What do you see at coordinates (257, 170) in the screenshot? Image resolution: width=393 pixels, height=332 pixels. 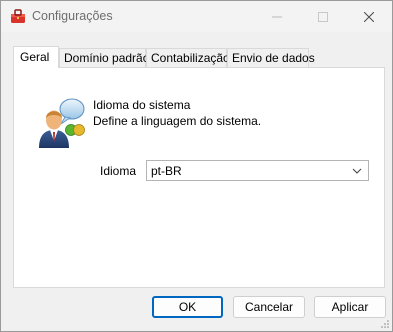 I see `language-select: pt-BR` at bounding box center [257, 170].